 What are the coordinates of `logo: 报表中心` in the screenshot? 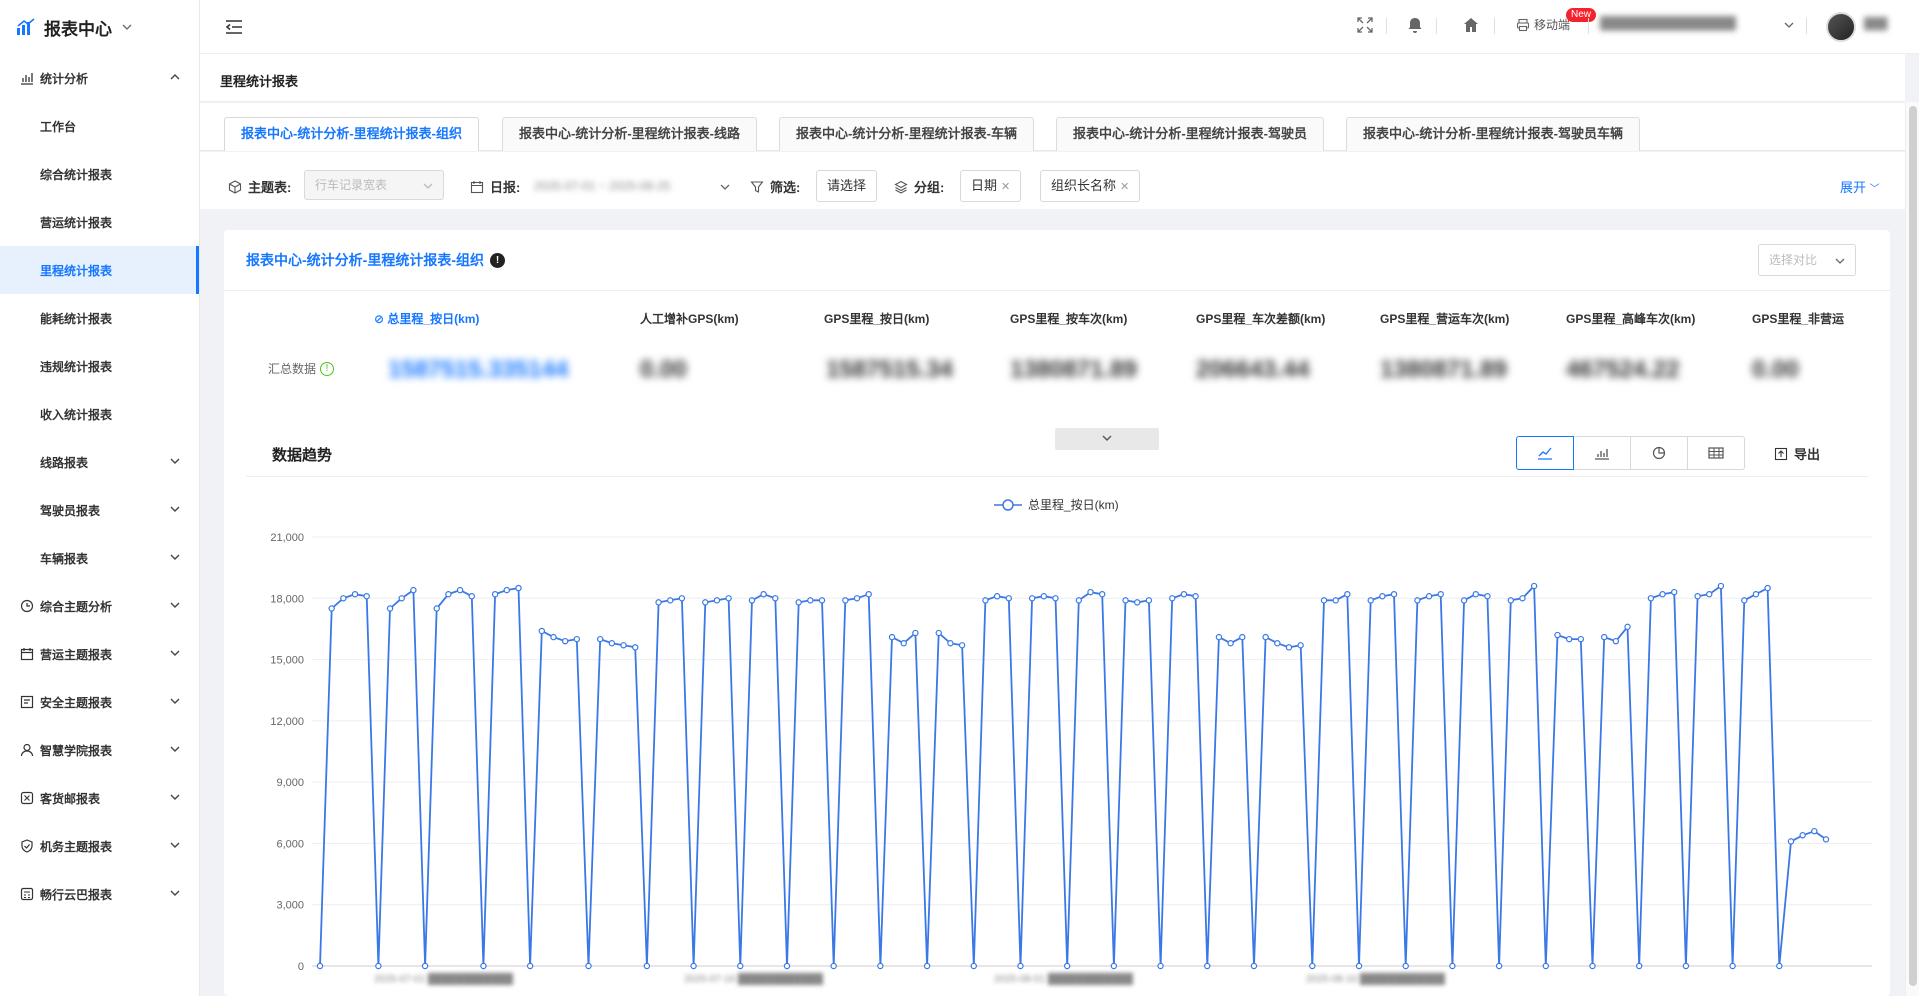 It's located at (99, 27).